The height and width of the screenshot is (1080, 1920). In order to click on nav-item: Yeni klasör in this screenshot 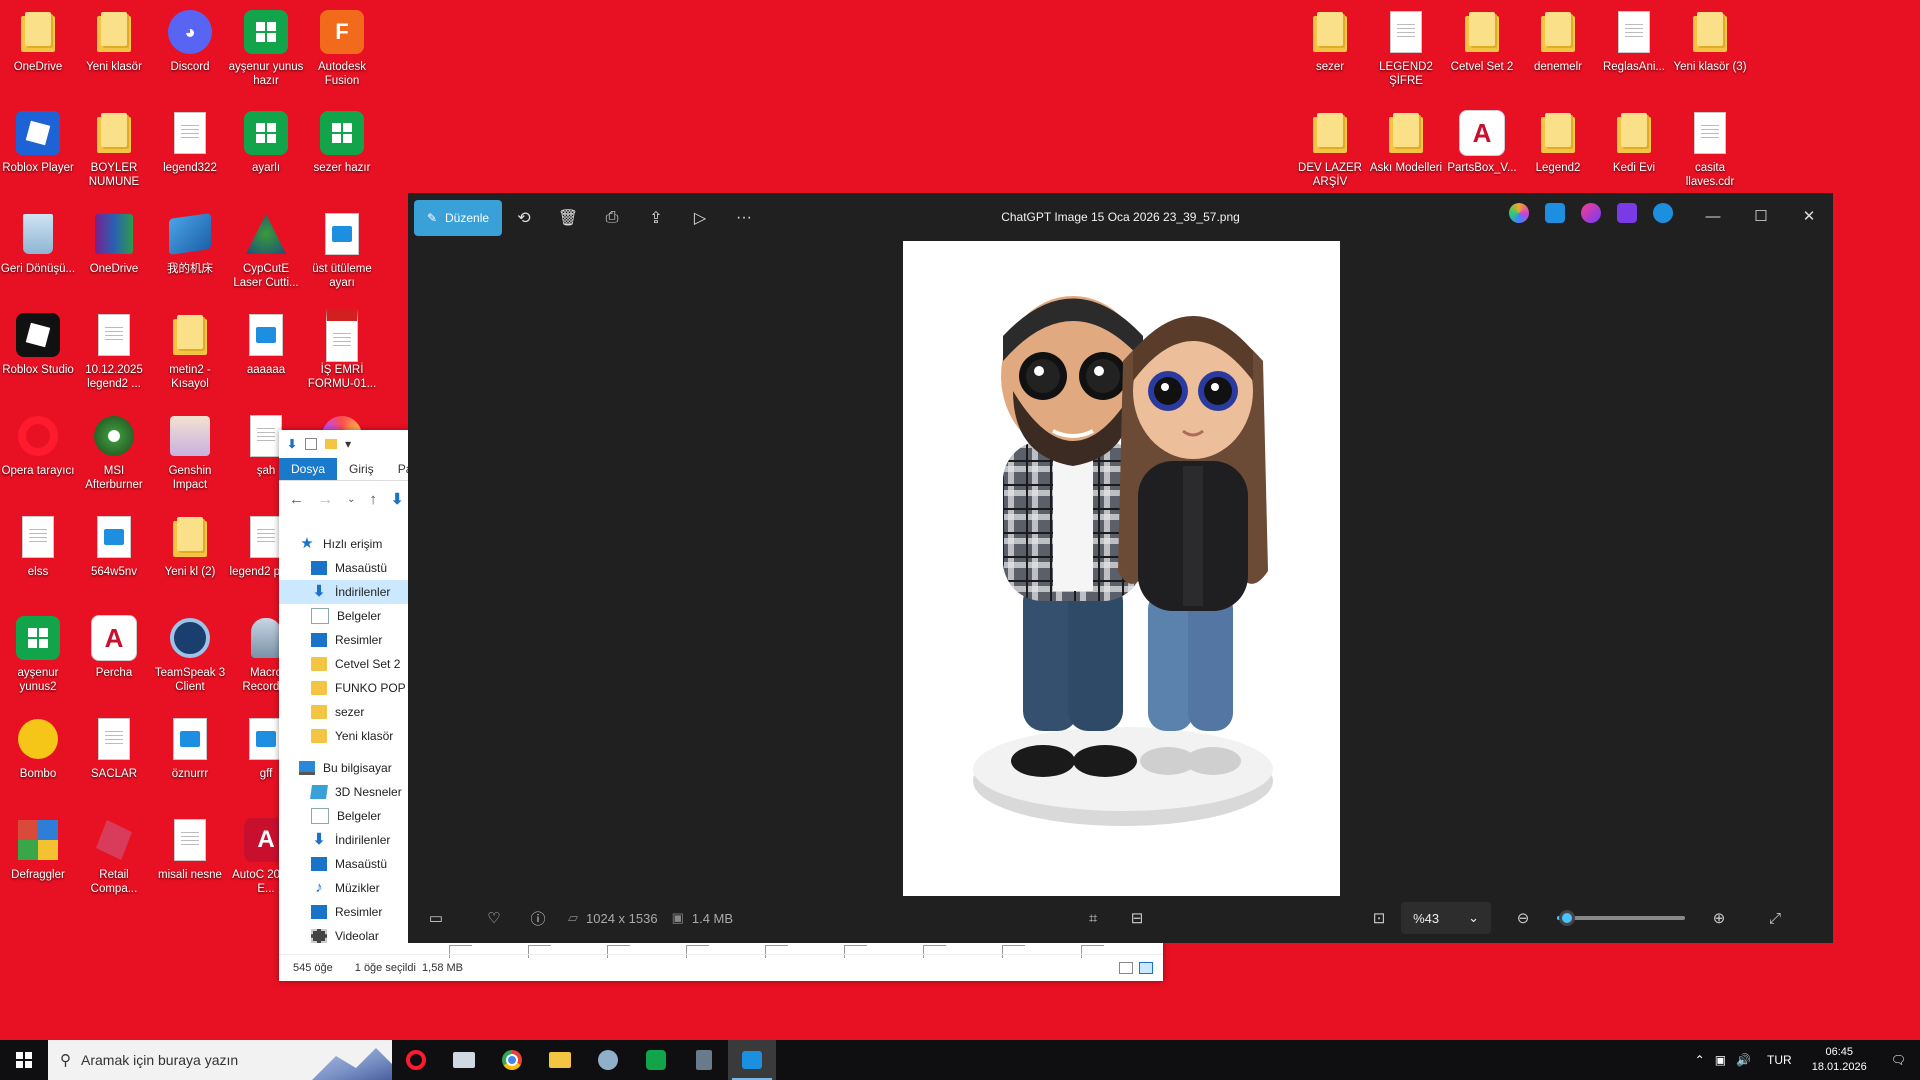, I will do `click(344, 736)`.